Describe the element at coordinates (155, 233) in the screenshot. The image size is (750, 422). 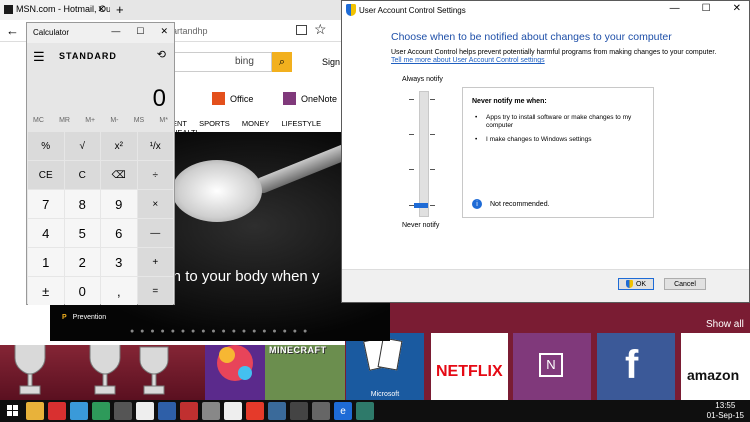
I see `subtract-button: —` at that location.